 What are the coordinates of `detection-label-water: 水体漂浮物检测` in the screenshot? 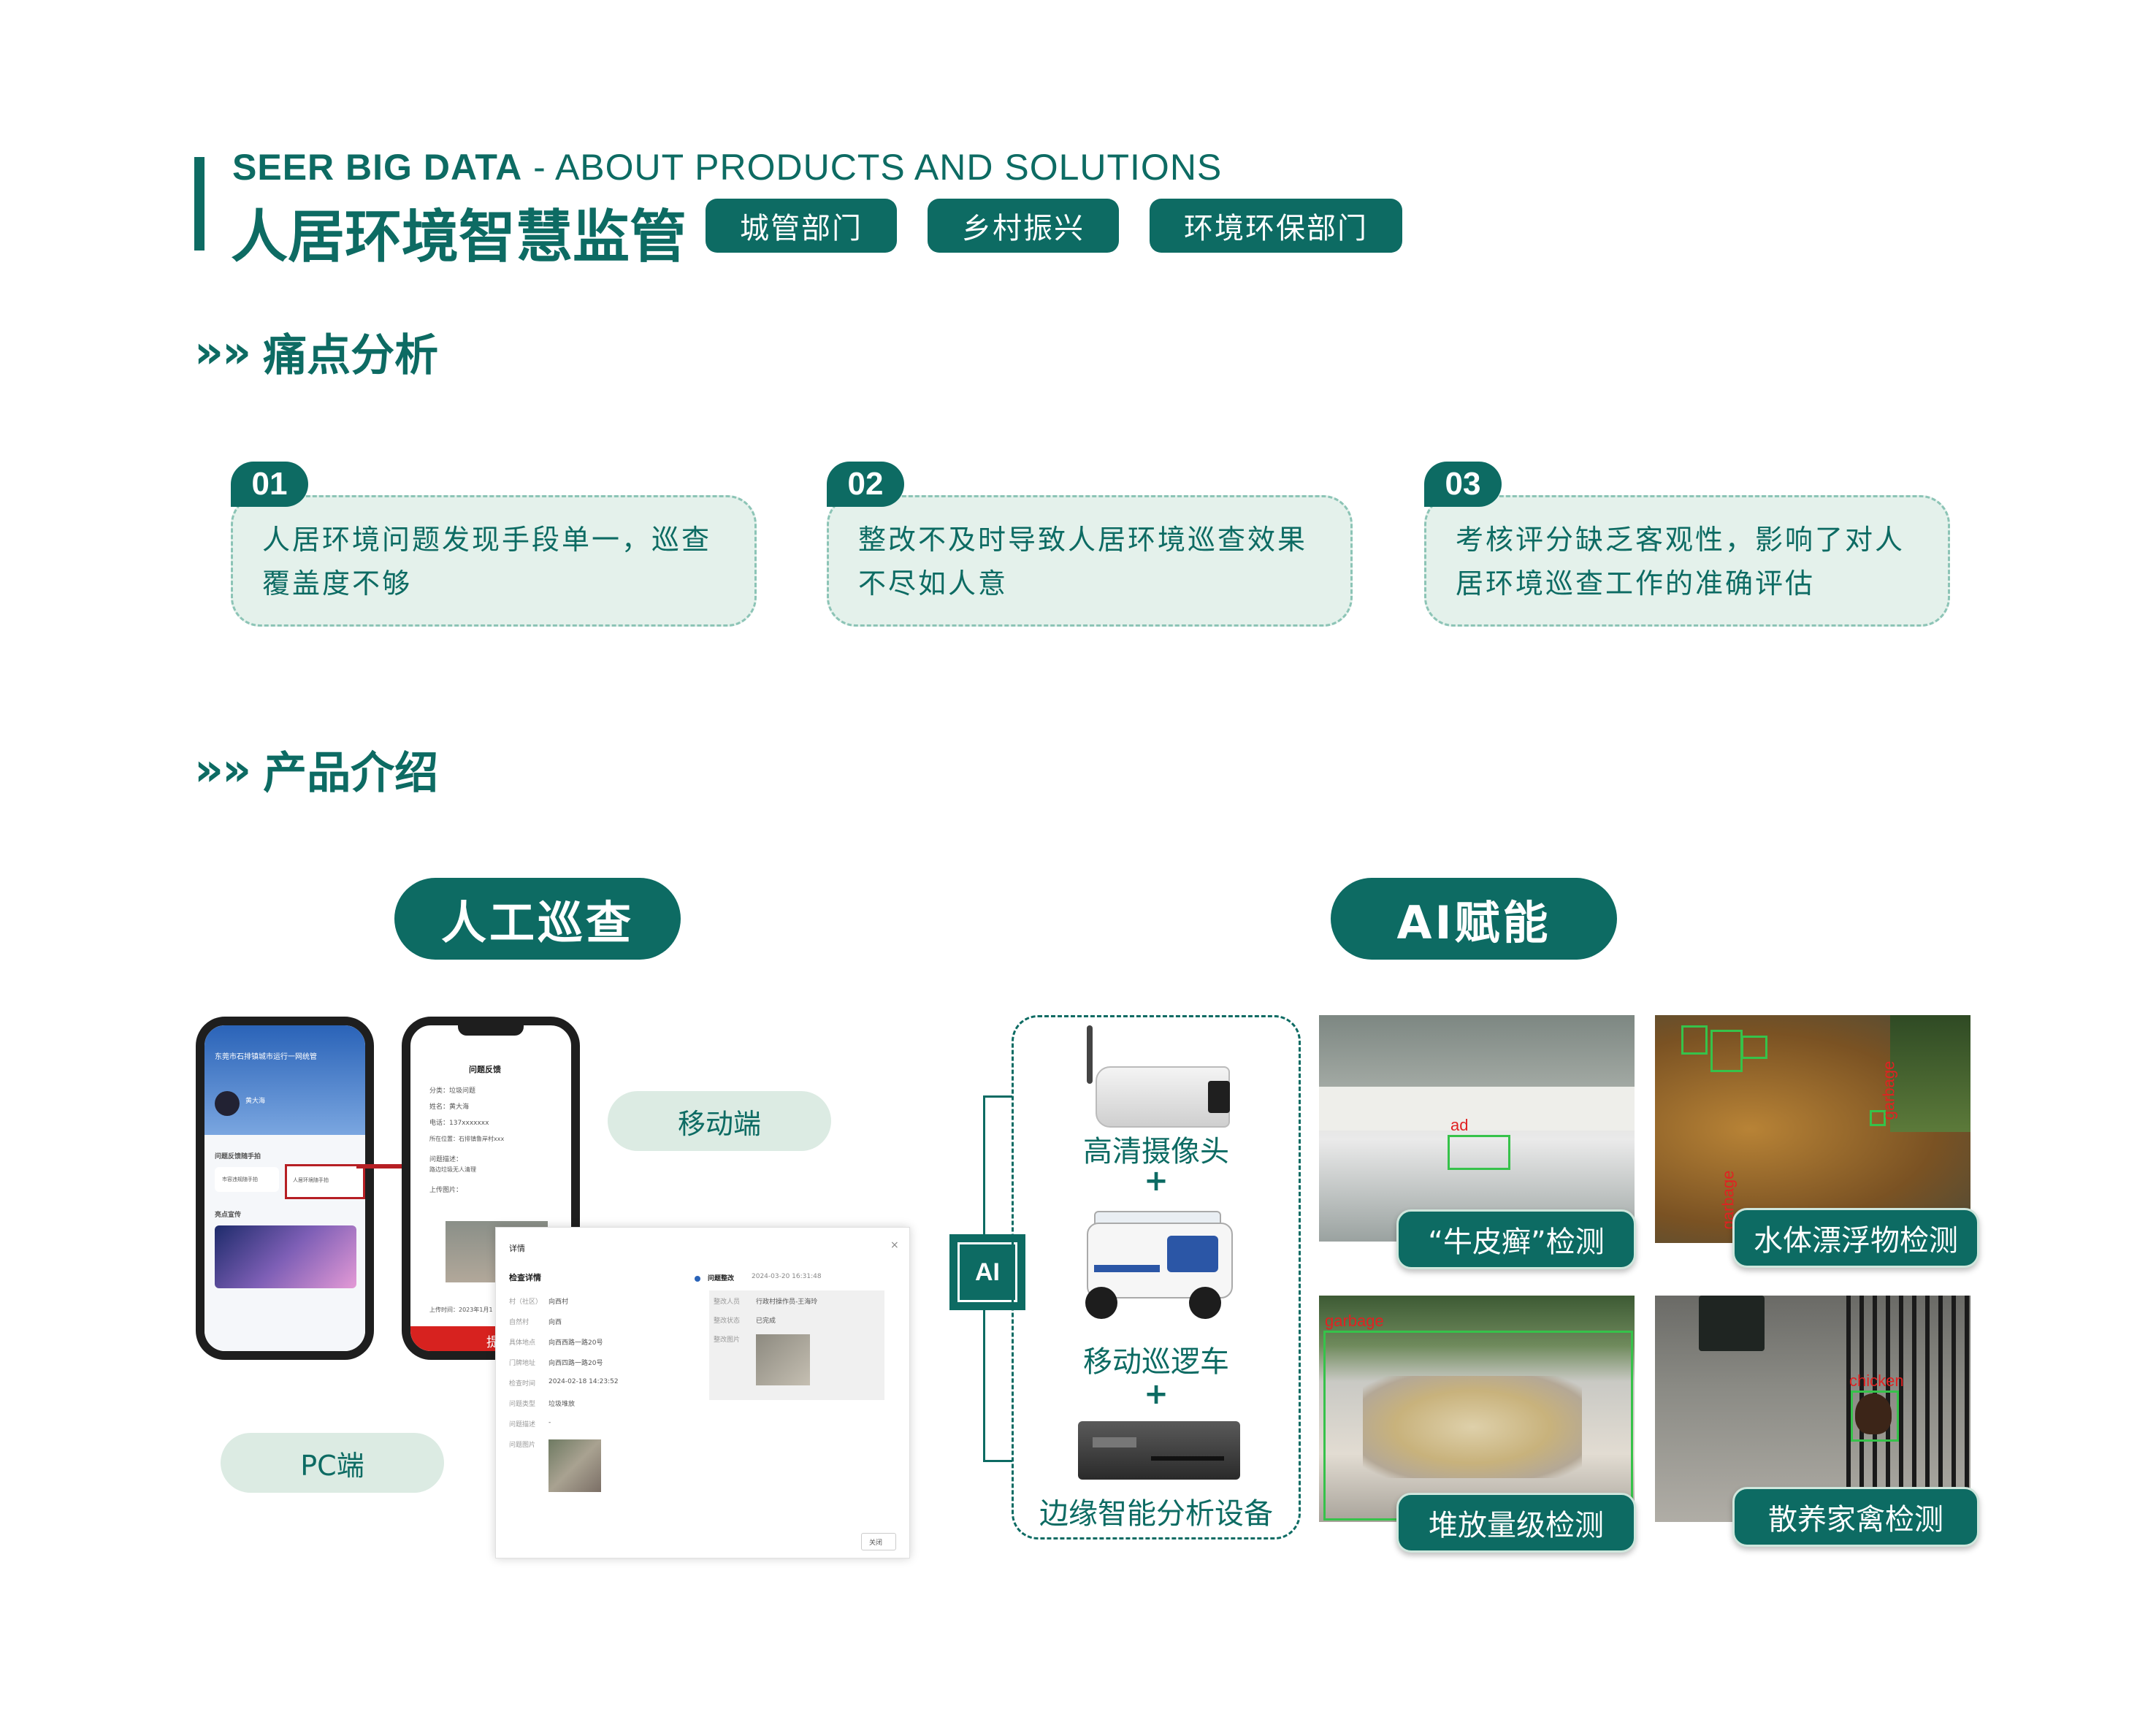 It's located at (1856, 1238).